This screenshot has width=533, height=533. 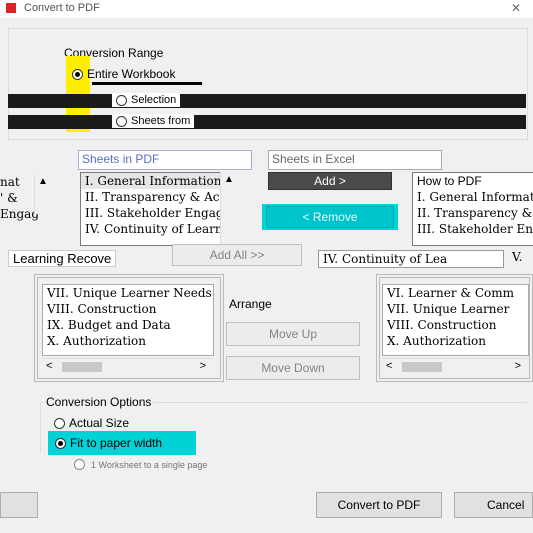 I want to click on actual-size-radio, so click(x=59, y=423).